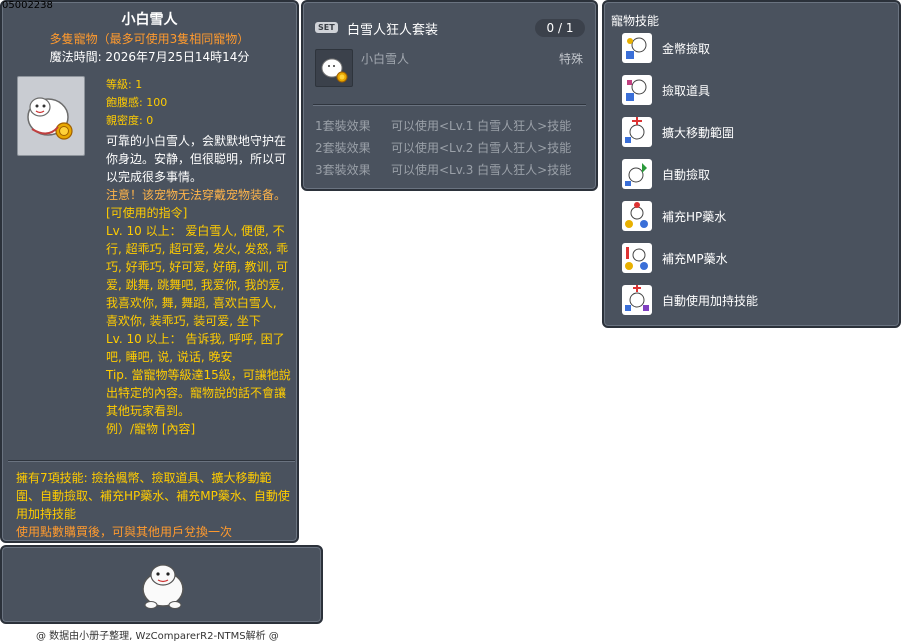  Describe the element at coordinates (637, 132) in the screenshot. I see `expand-range-icon` at that location.